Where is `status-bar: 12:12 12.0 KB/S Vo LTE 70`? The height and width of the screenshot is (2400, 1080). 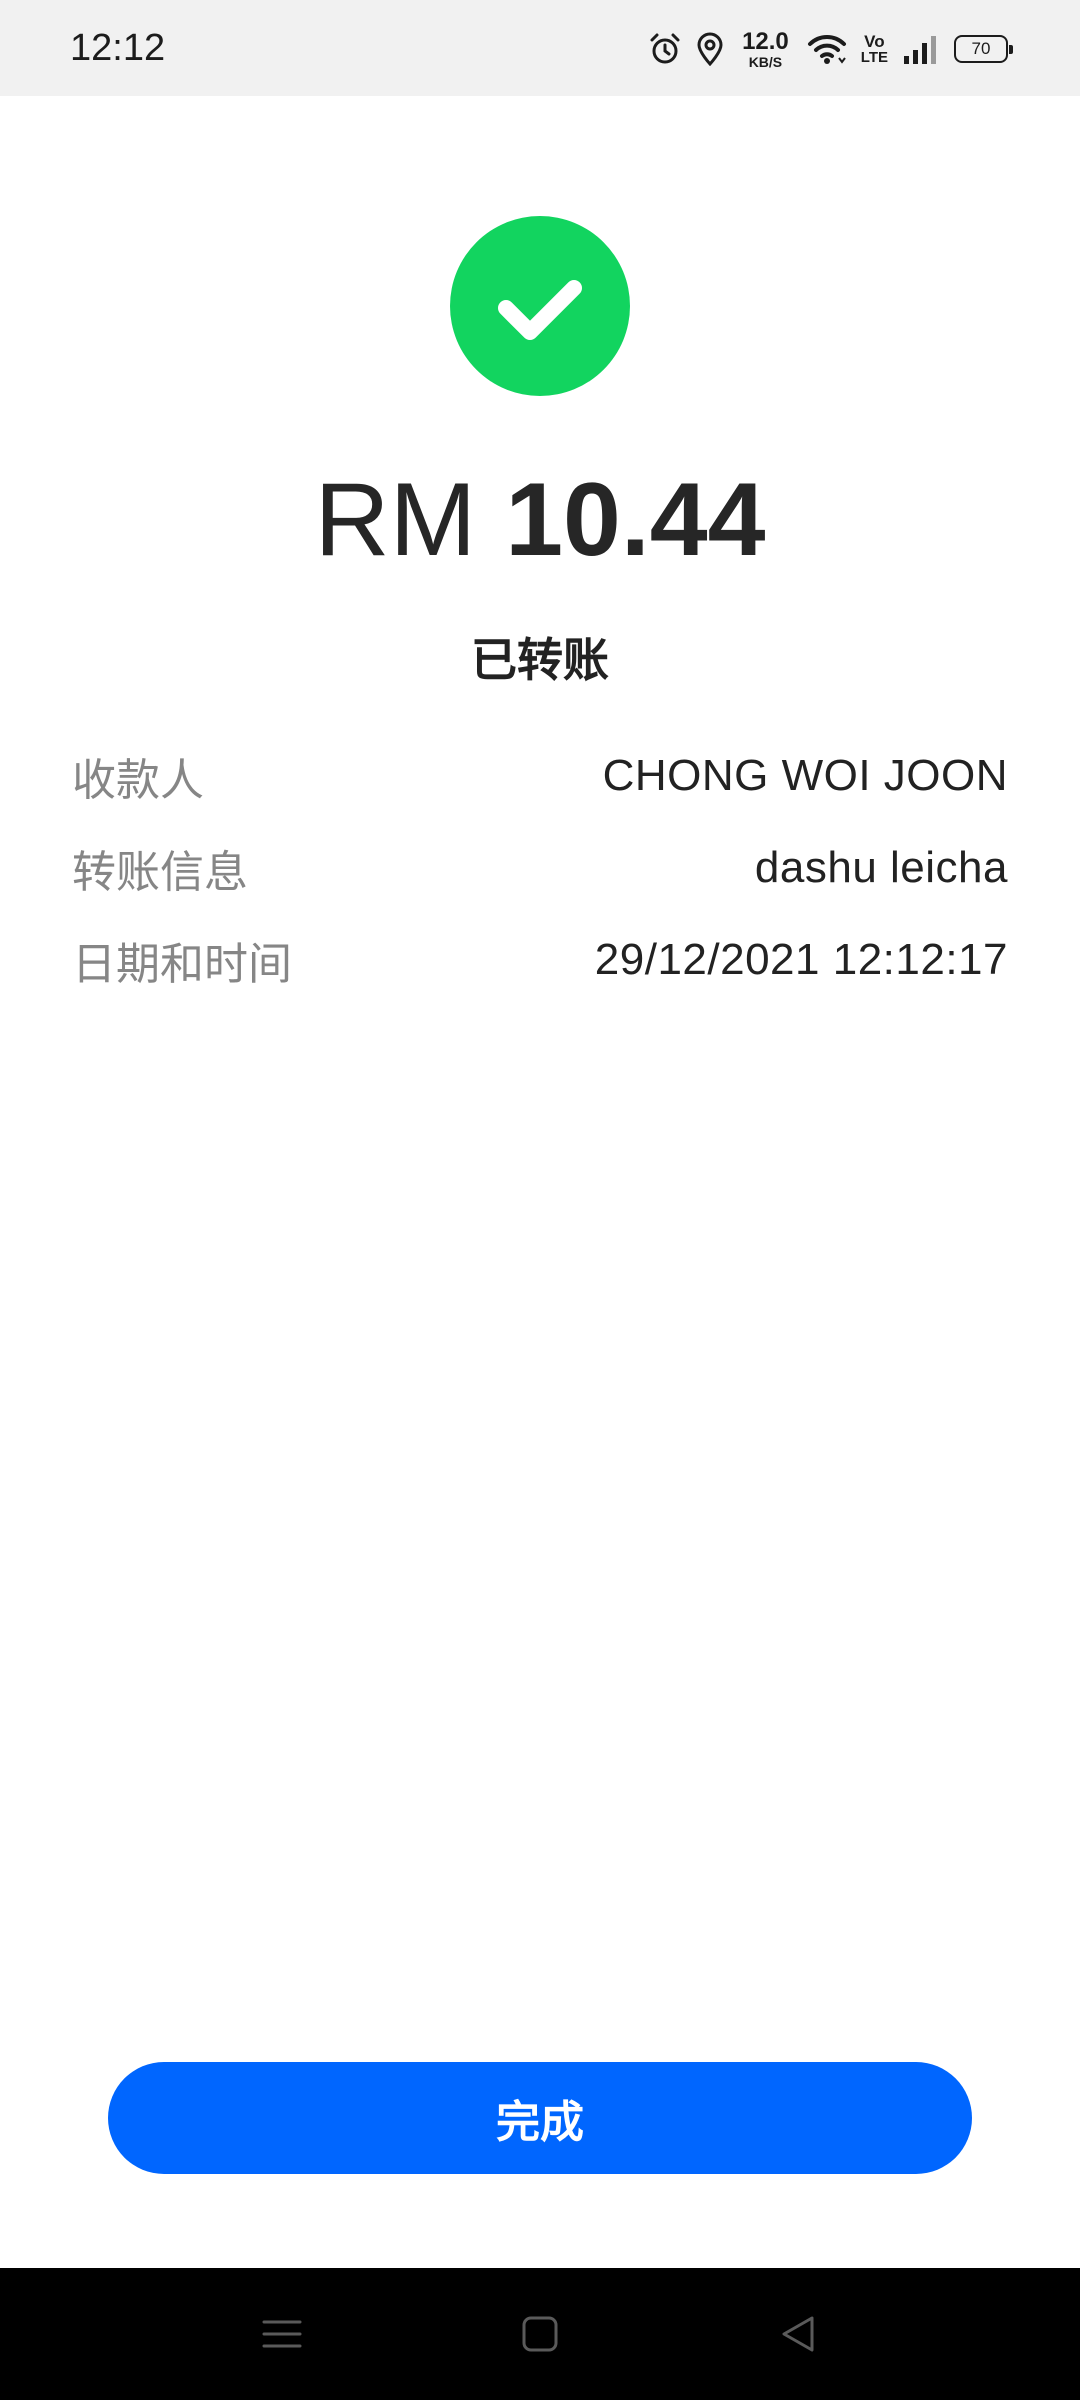 status-bar: 12:12 12.0 KB/S Vo LTE 70 is located at coordinates (540, 48).